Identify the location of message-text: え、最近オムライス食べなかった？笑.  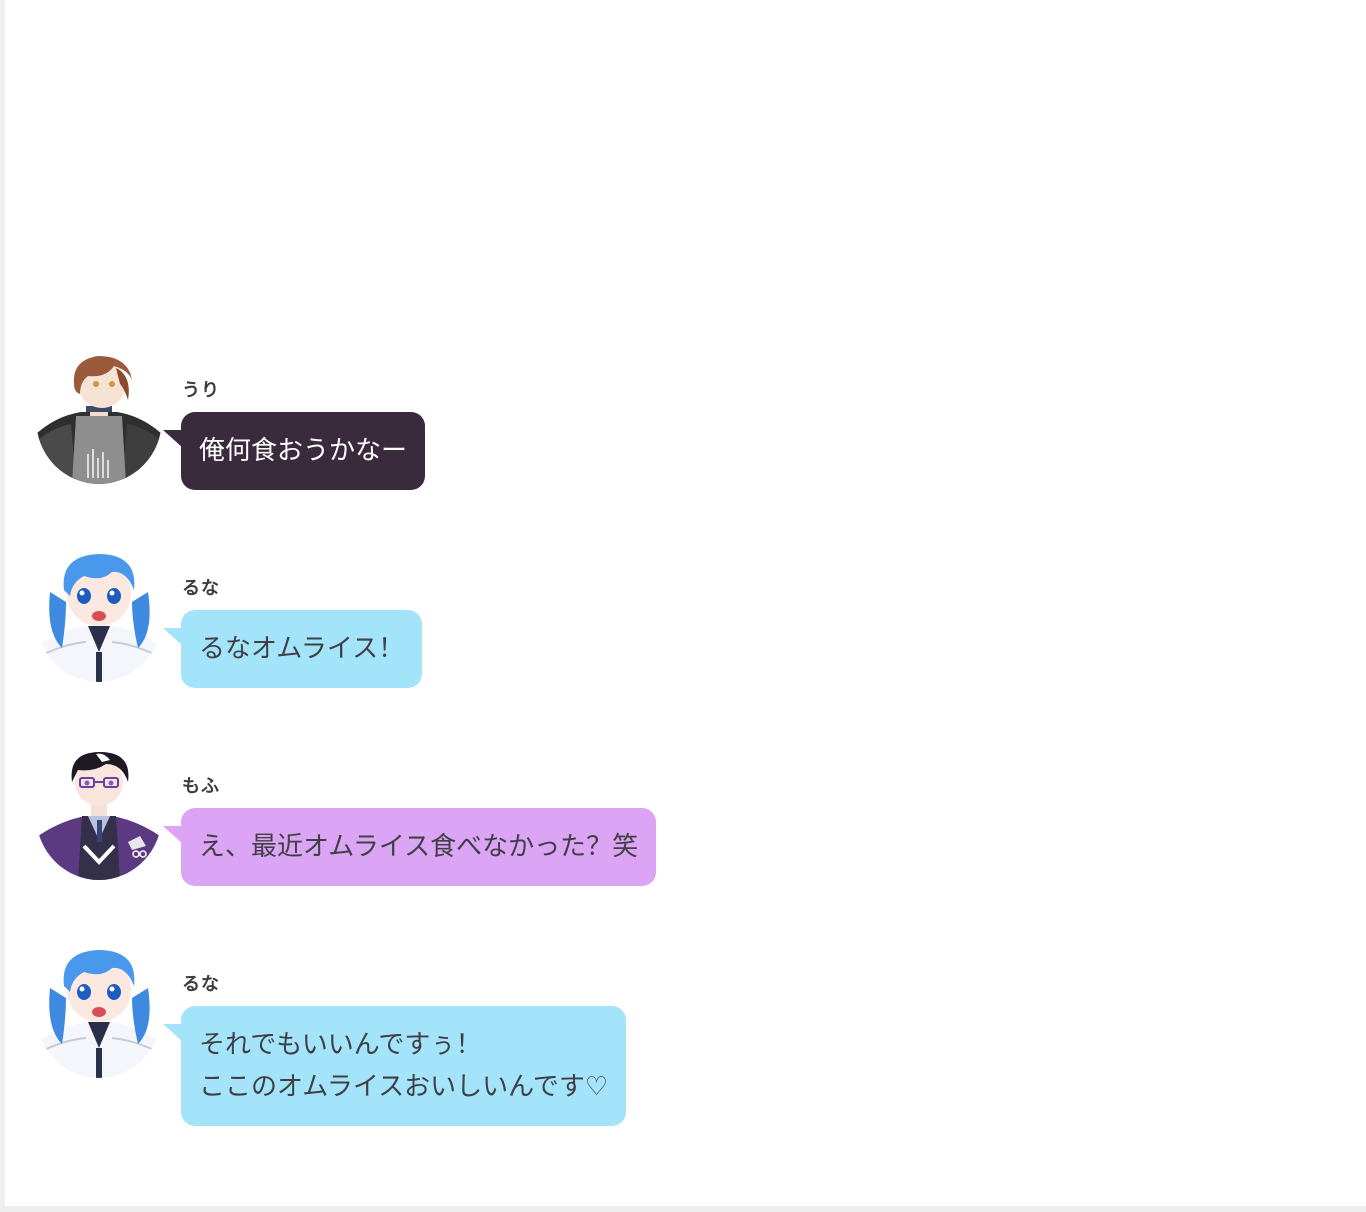
(419, 847).